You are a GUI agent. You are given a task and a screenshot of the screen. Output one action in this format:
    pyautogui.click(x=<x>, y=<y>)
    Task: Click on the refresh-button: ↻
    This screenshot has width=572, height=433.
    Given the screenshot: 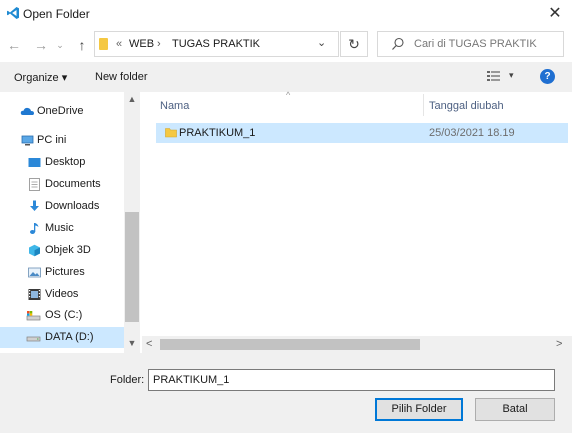 What is the action you would take?
    pyautogui.click(x=354, y=44)
    